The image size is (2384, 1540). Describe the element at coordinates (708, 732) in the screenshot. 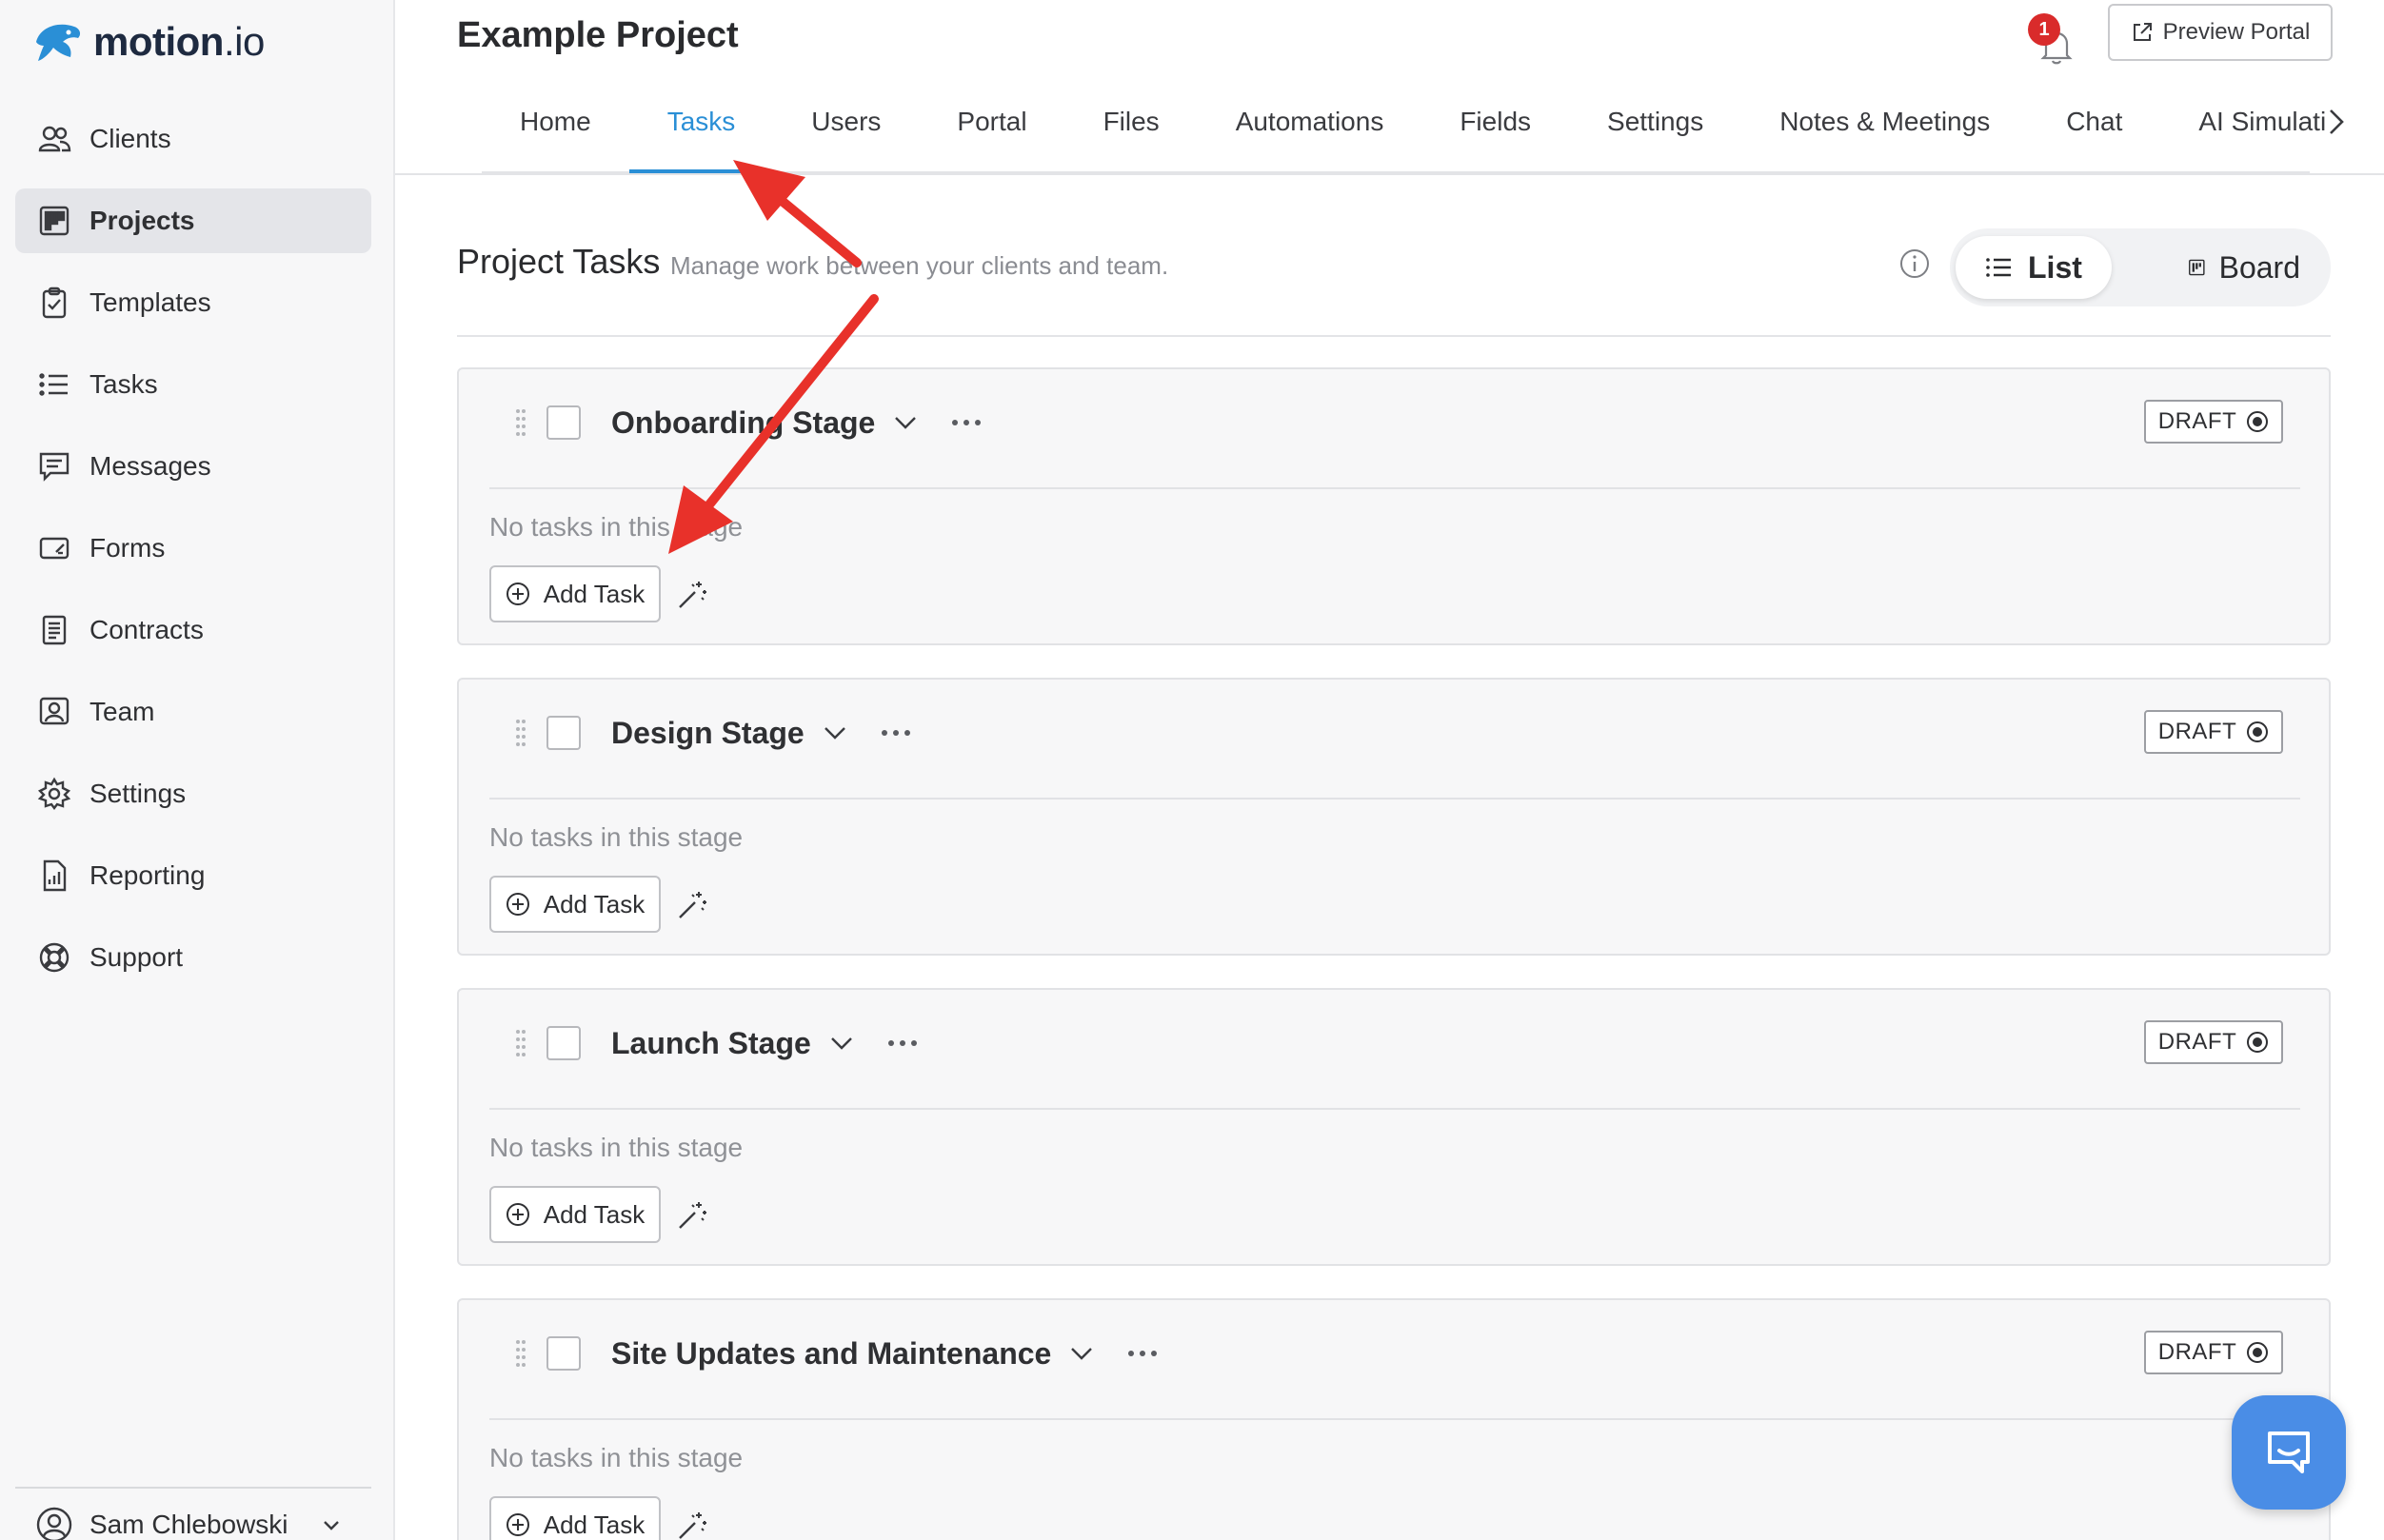

I see `stage-title: Design Stage` at that location.